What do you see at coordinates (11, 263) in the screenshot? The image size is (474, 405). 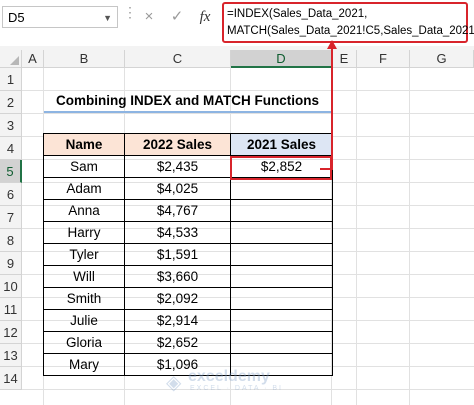 I see `row-header-9: 9` at bounding box center [11, 263].